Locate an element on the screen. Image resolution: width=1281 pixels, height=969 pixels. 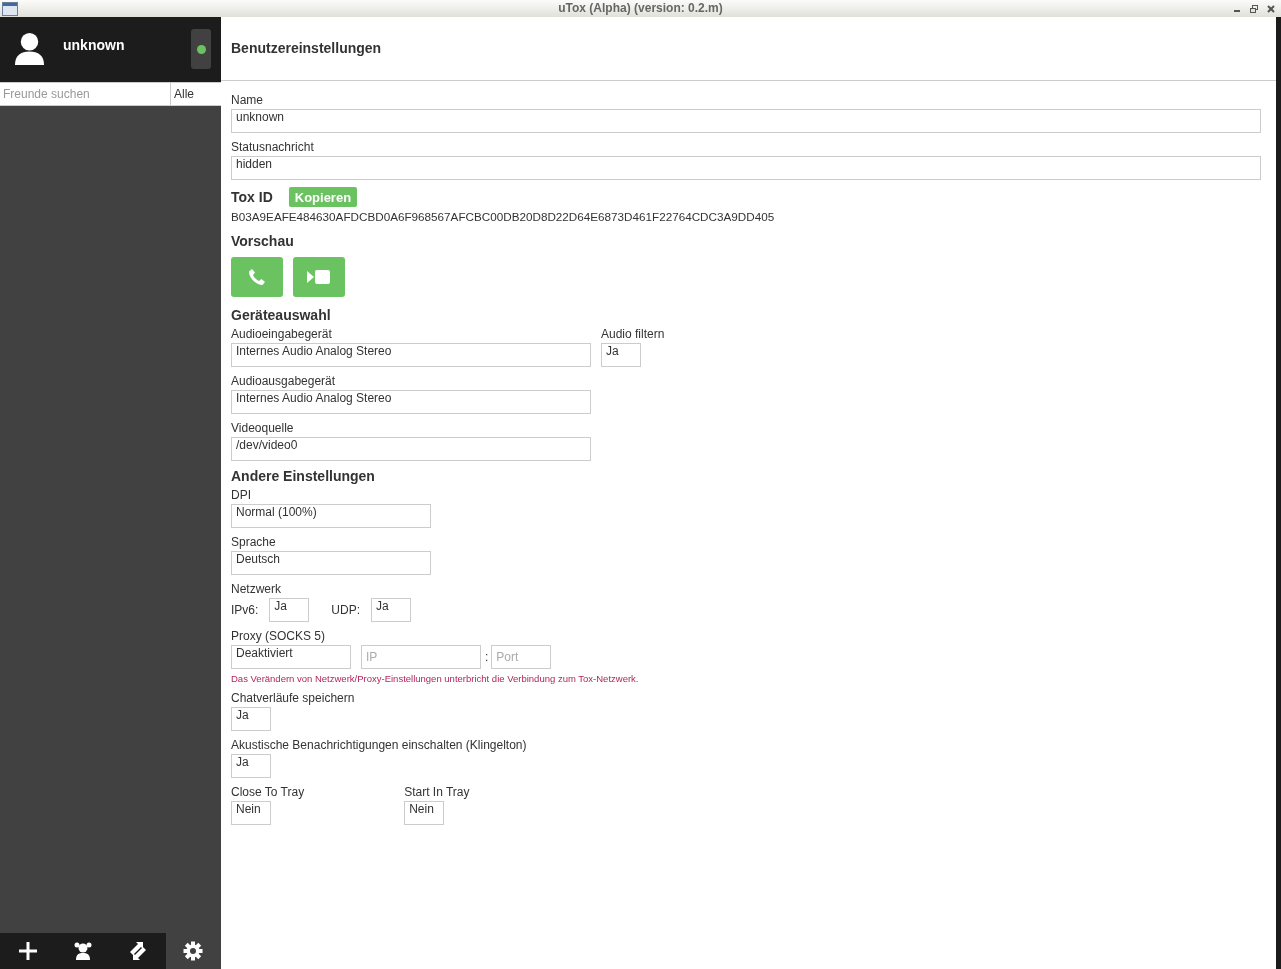
field-label: Netzwerk is located at coordinates (256, 589).